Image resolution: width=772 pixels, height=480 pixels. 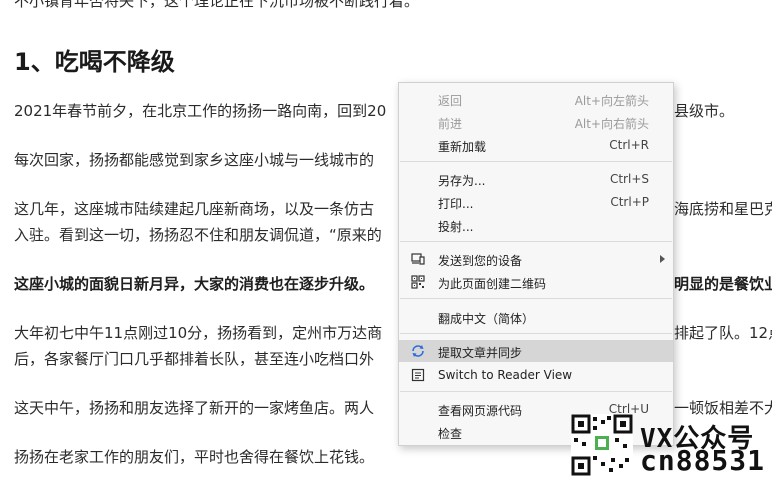 What do you see at coordinates (536, 99) in the screenshot?
I see `menu-item-back: 返回 Alt+向左箭头` at bounding box center [536, 99].